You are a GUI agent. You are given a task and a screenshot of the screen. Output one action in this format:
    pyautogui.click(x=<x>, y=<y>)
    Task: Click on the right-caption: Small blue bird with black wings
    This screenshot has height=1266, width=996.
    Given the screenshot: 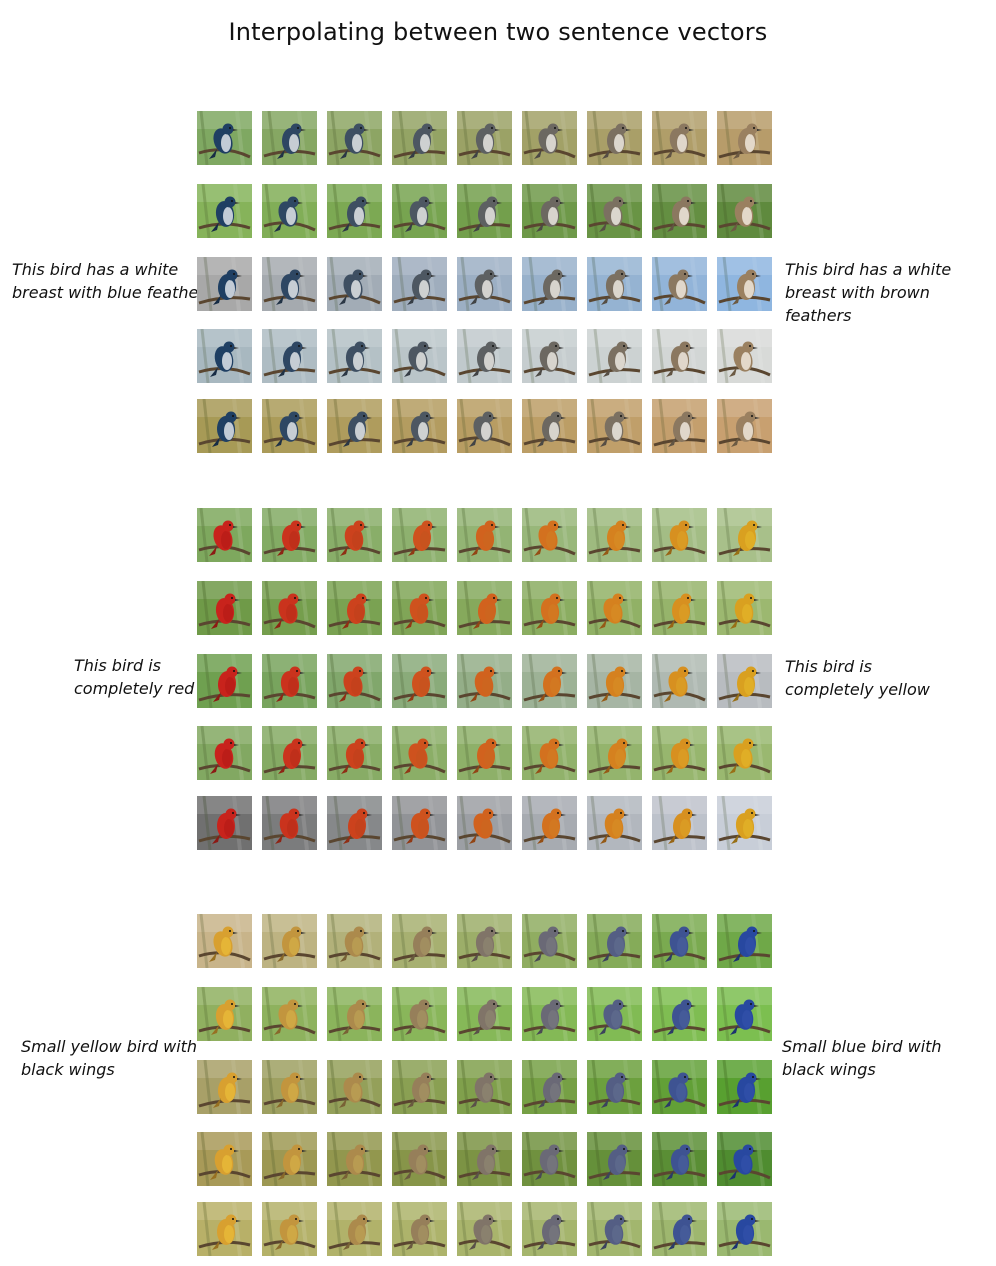 What is the action you would take?
    pyautogui.click(x=862, y=1058)
    